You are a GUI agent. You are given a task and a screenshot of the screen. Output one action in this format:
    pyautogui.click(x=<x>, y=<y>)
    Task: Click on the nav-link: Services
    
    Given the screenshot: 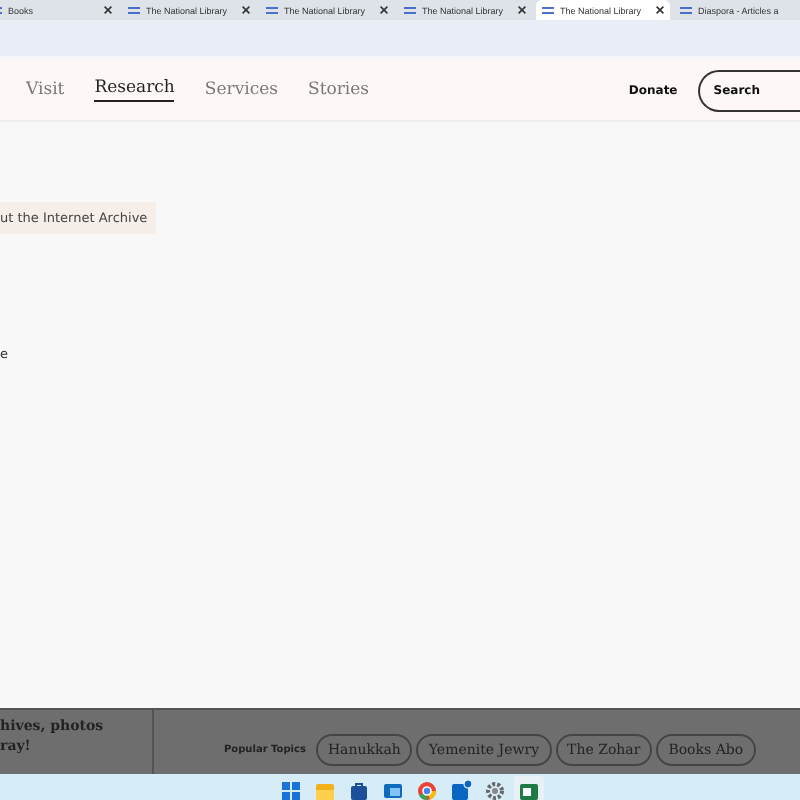 What is the action you would take?
    pyautogui.click(x=241, y=90)
    